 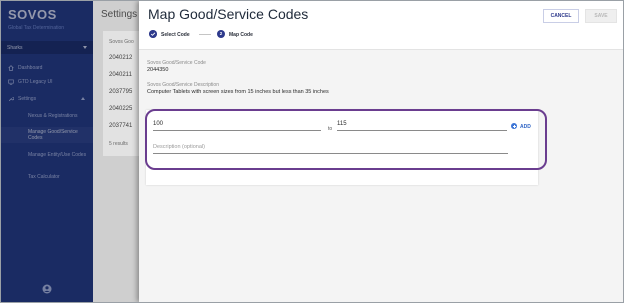 What do you see at coordinates (153, 34) in the screenshot?
I see `check-circle-icon` at bounding box center [153, 34].